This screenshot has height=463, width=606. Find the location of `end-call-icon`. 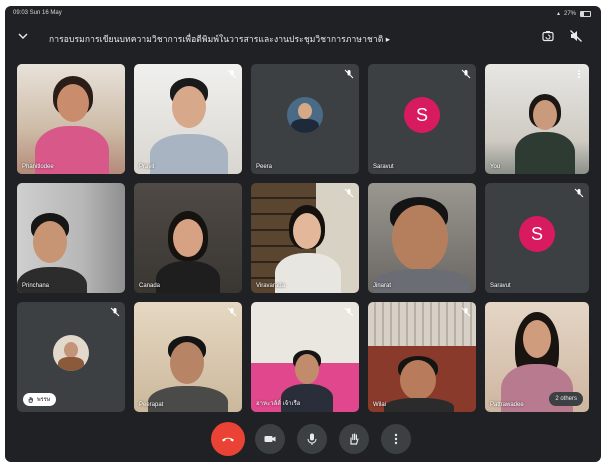

end-call-icon is located at coordinates (228, 439).